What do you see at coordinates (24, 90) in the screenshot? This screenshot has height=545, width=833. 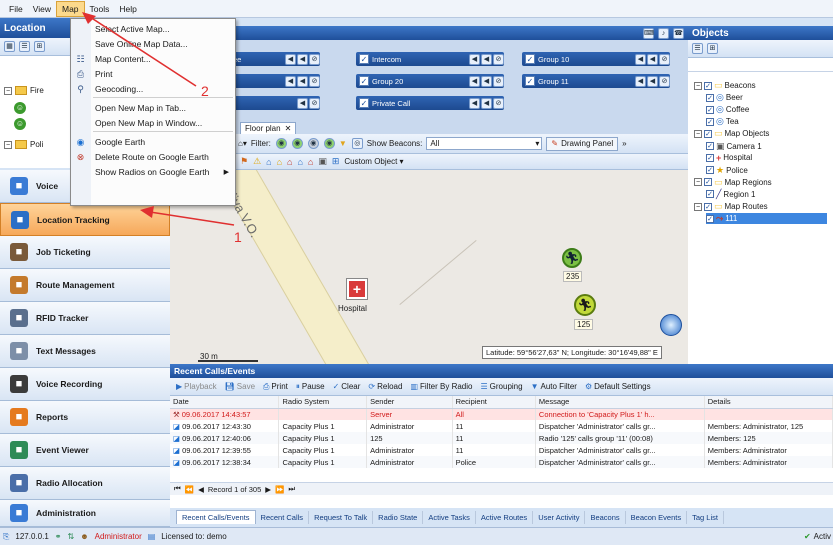 I see `tree-node-fire: − Fire` at bounding box center [24, 90].